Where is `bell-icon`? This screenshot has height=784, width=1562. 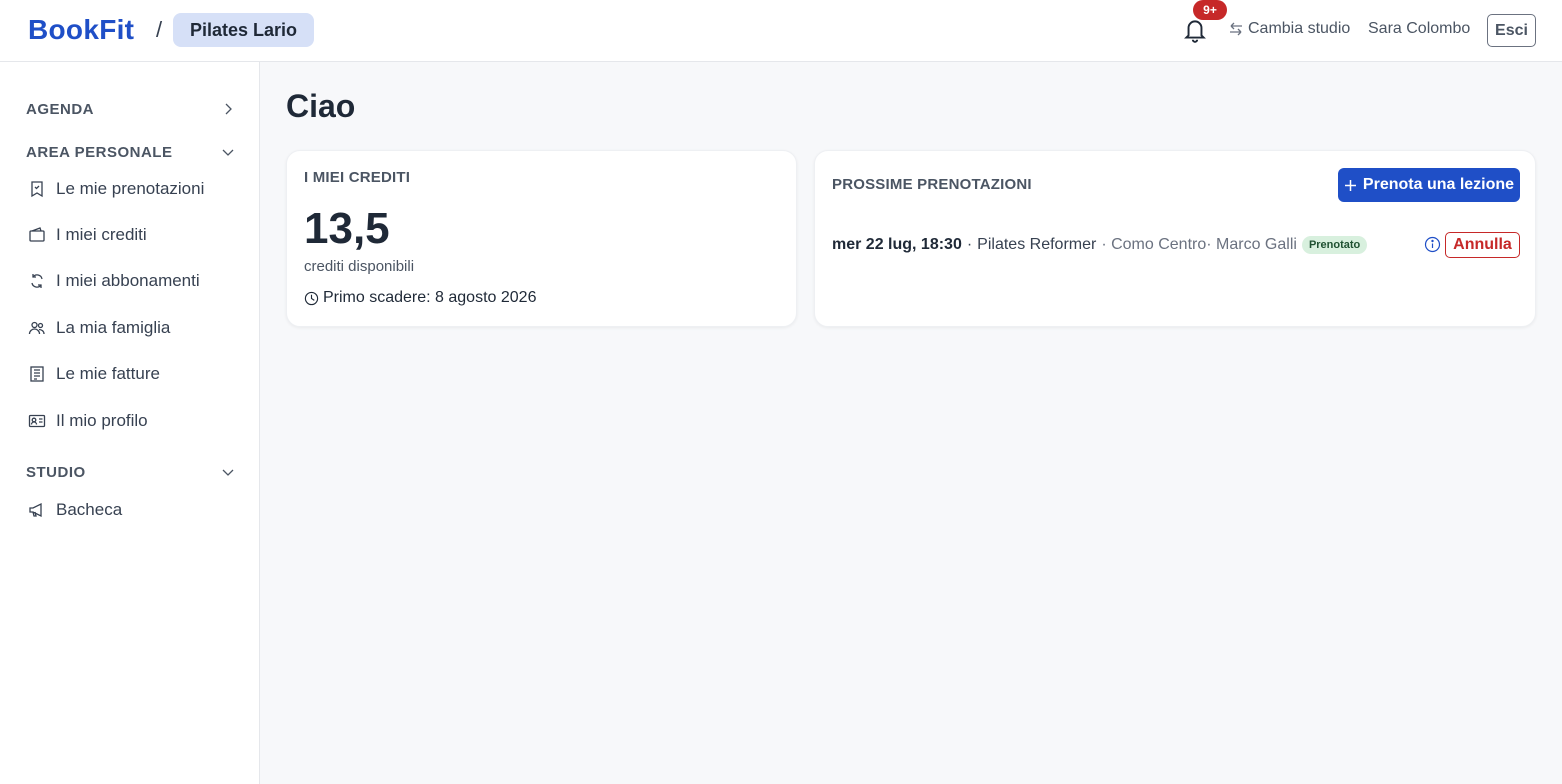 bell-icon is located at coordinates (1195, 30).